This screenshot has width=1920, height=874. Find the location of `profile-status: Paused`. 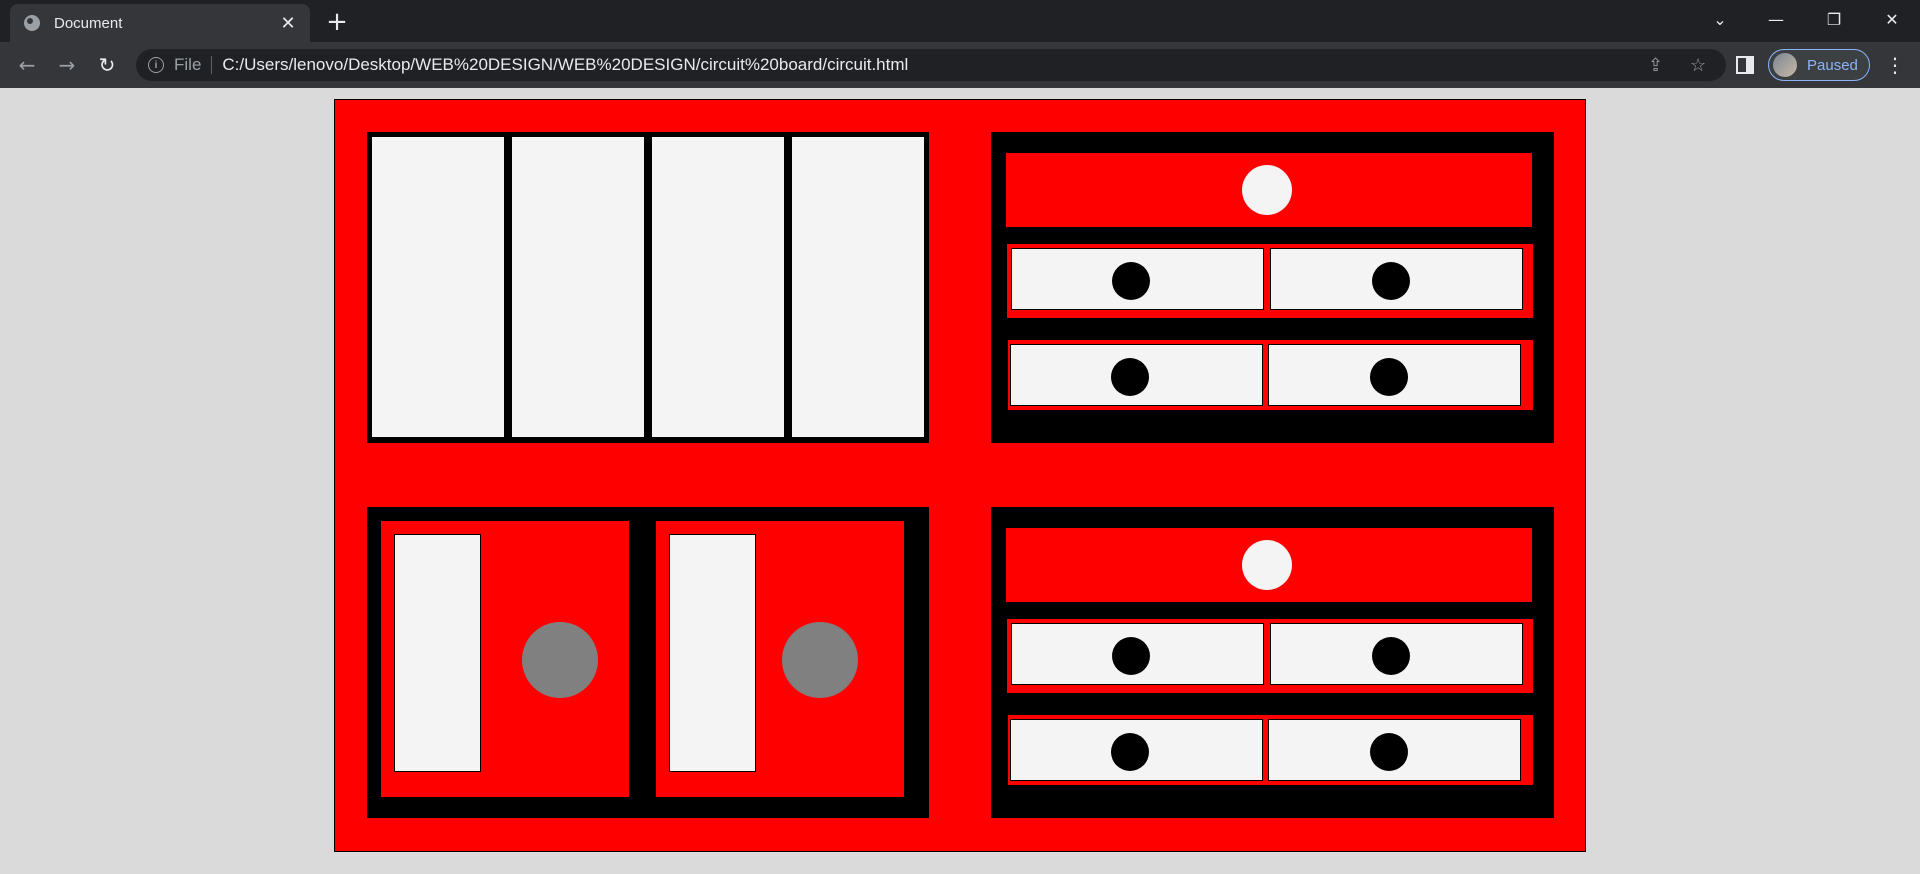

profile-status: Paused is located at coordinates (1832, 65).